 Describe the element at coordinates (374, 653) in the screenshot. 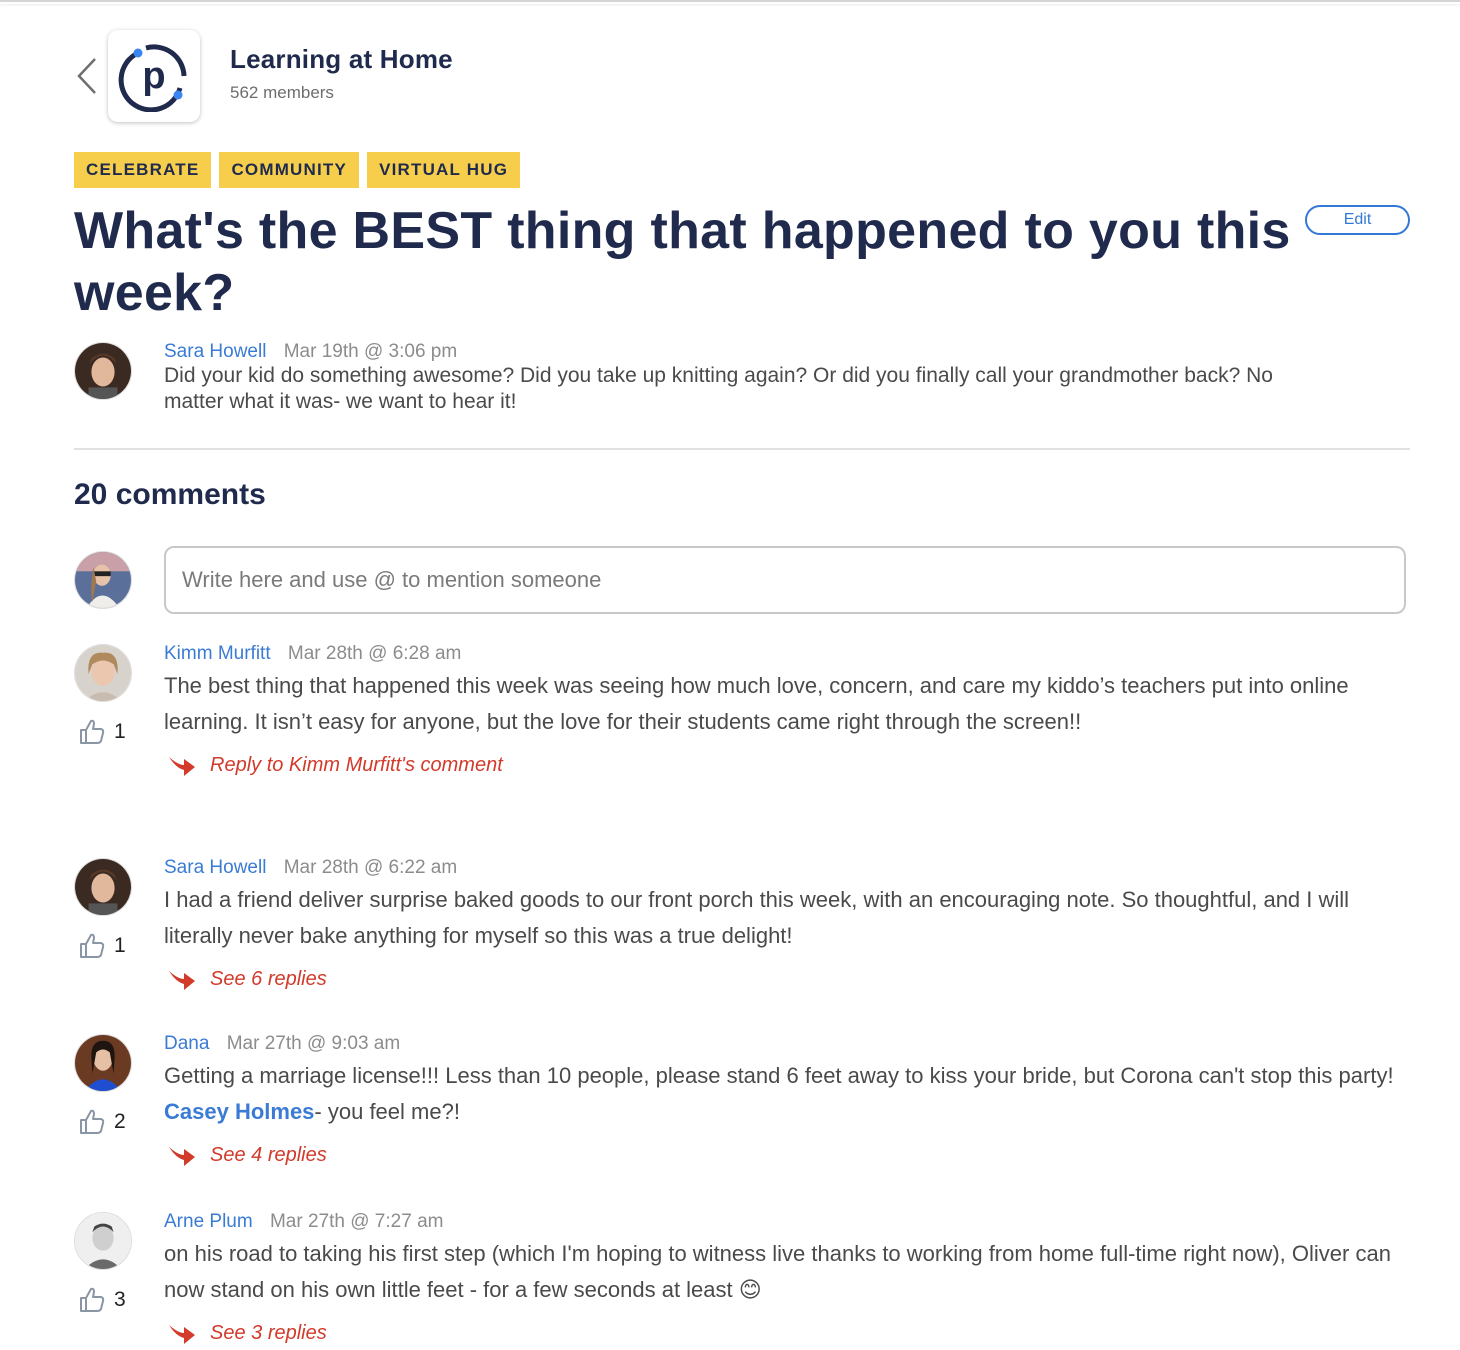

I see `comment-timestamp: Mar 28th @ 6:28 am` at that location.